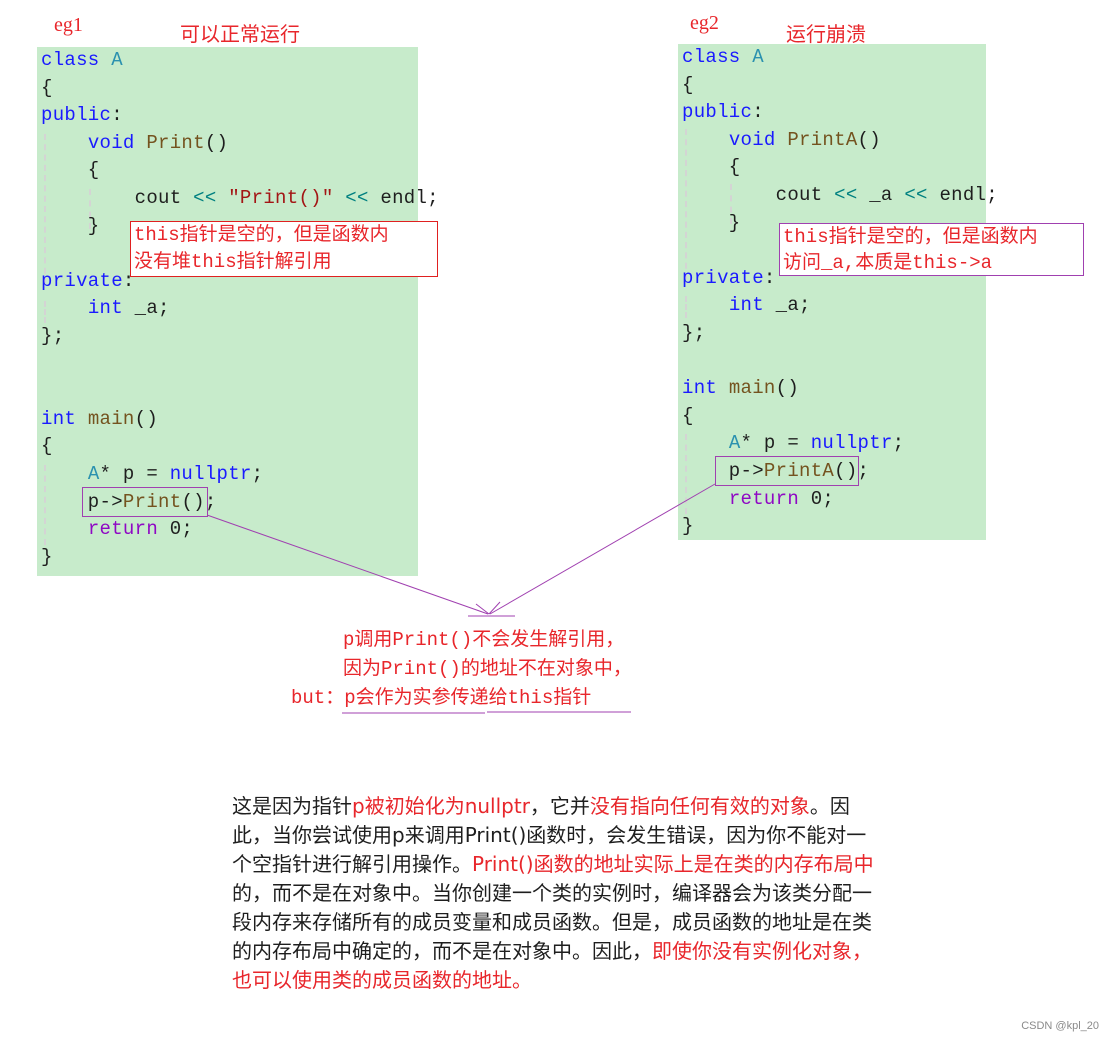 Image resolution: width=1113 pixels, height=1041 pixels. Describe the element at coordinates (318, 698) in the screenshot. I see `center-note-but: but：` at that location.